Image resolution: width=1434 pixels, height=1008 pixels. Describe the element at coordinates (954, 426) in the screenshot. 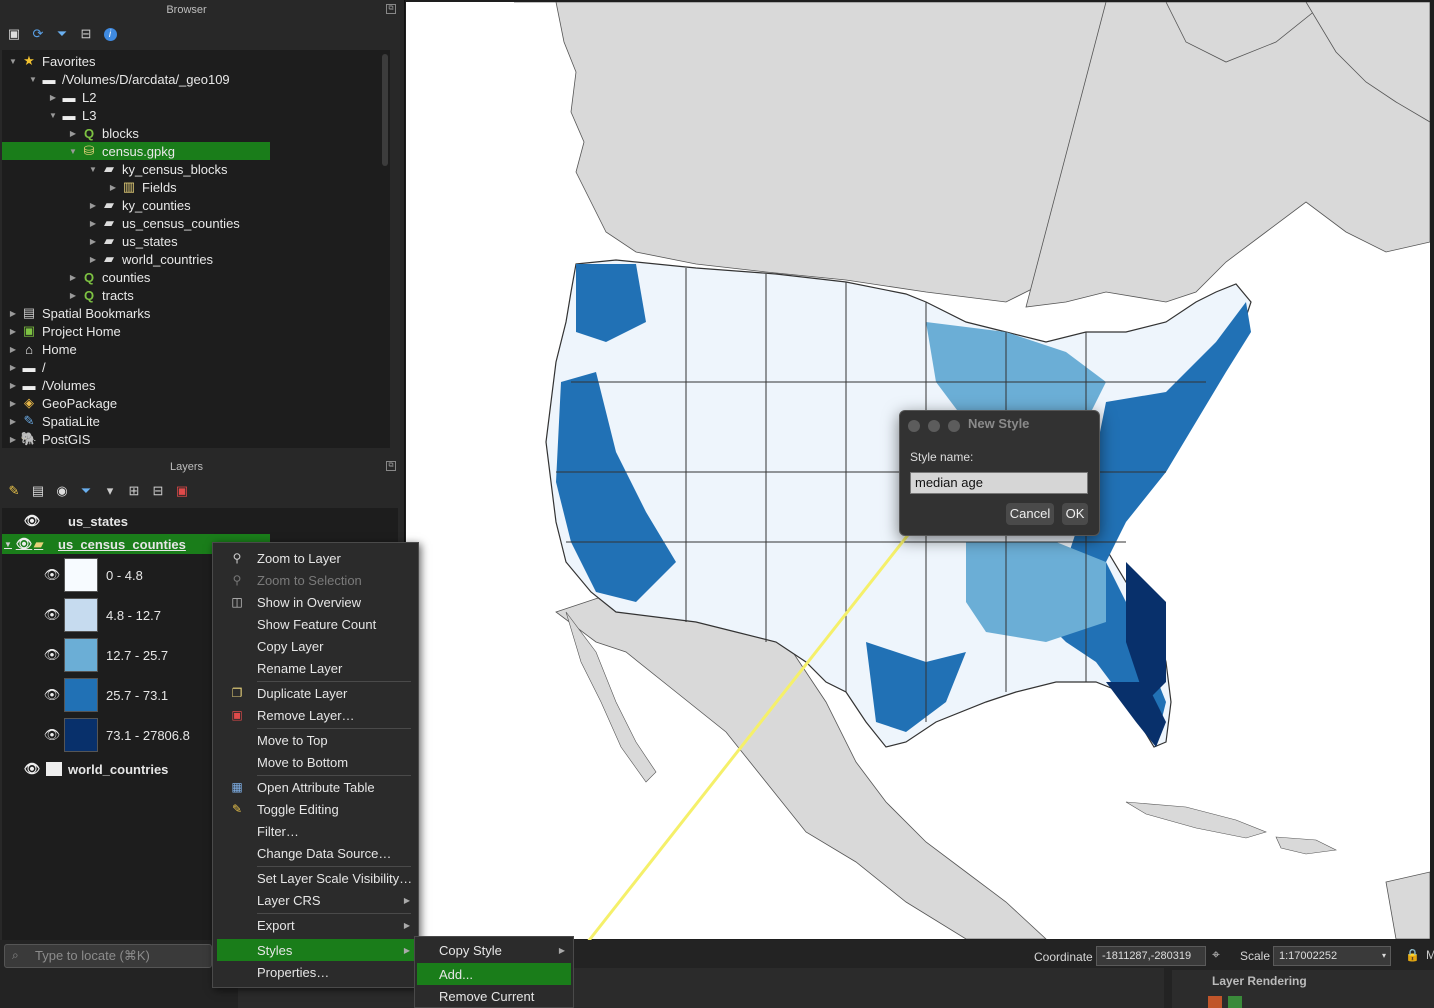

I see `zoom-window-icon` at that location.